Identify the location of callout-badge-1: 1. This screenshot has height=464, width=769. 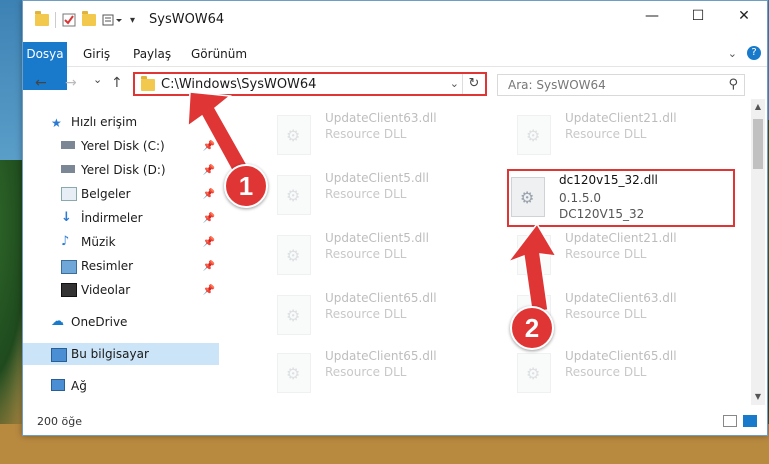
(246, 186).